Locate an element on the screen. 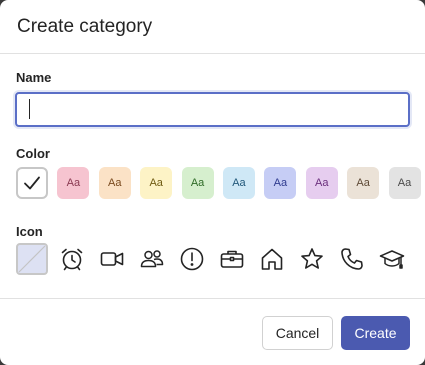 This screenshot has height=365, width=425. dialog-title: Create category is located at coordinates (85, 26).